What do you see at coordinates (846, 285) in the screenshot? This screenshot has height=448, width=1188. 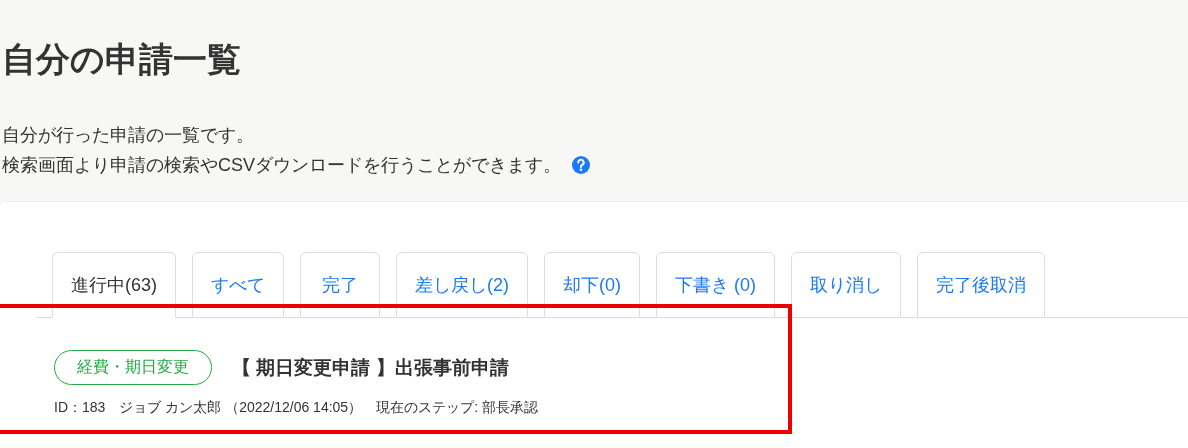 I see `status-tab: 取り消し` at bounding box center [846, 285].